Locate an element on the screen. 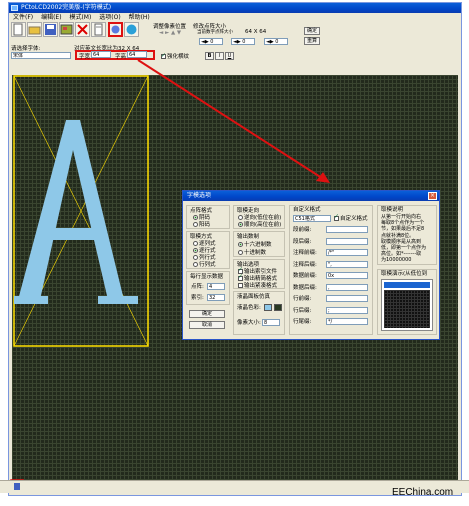  custom-format-check: 自定义格式 is located at coordinates (351, 218).